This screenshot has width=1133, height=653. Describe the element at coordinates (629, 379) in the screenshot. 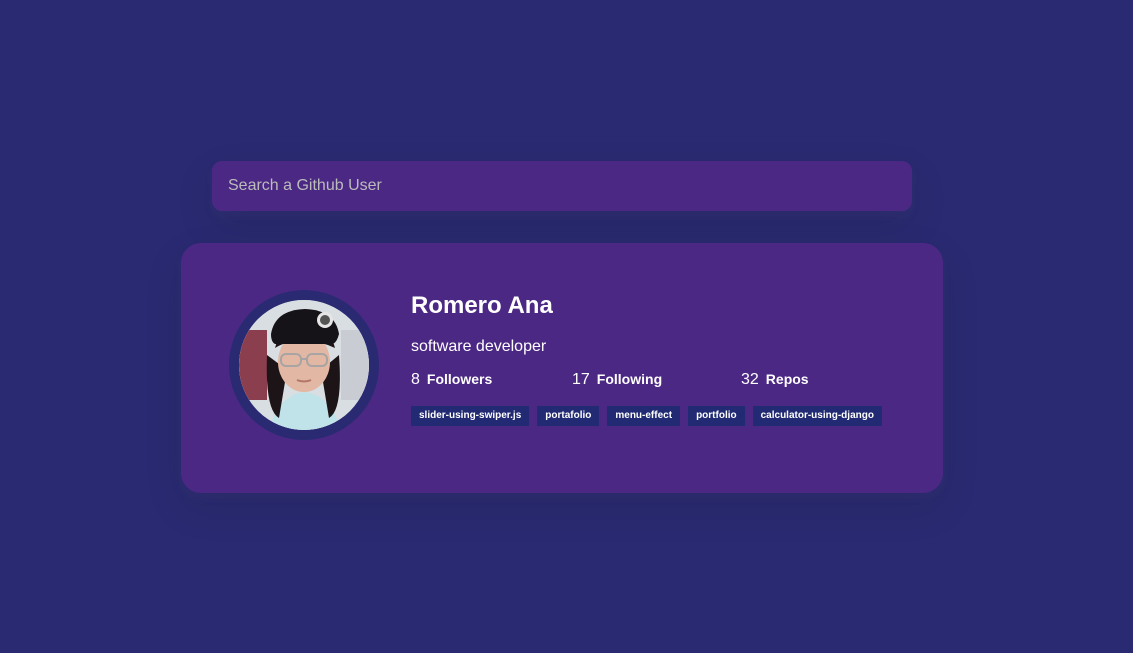

I see `following-label: Following` at that location.